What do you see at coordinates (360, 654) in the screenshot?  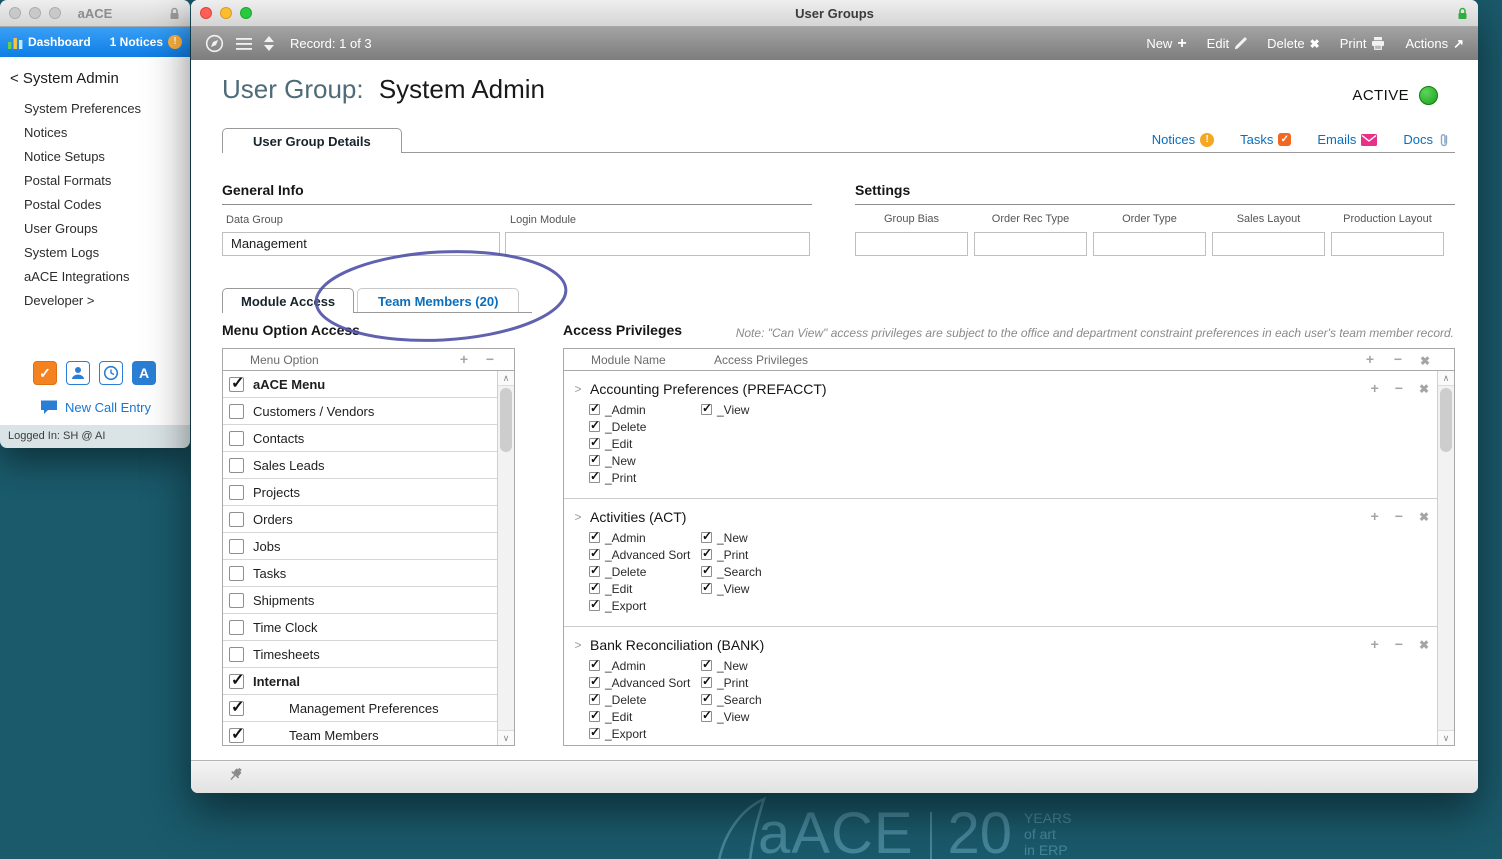 I see `menu-option-row-timesheets: ✓ Timesheets` at bounding box center [360, 654].